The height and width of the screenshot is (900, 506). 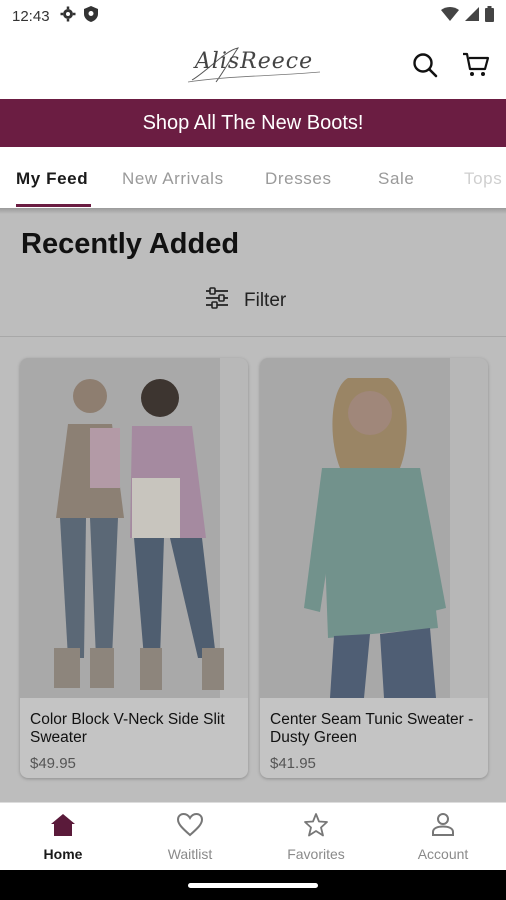 I want to click on heart-icon, so click(x=190, y=827).